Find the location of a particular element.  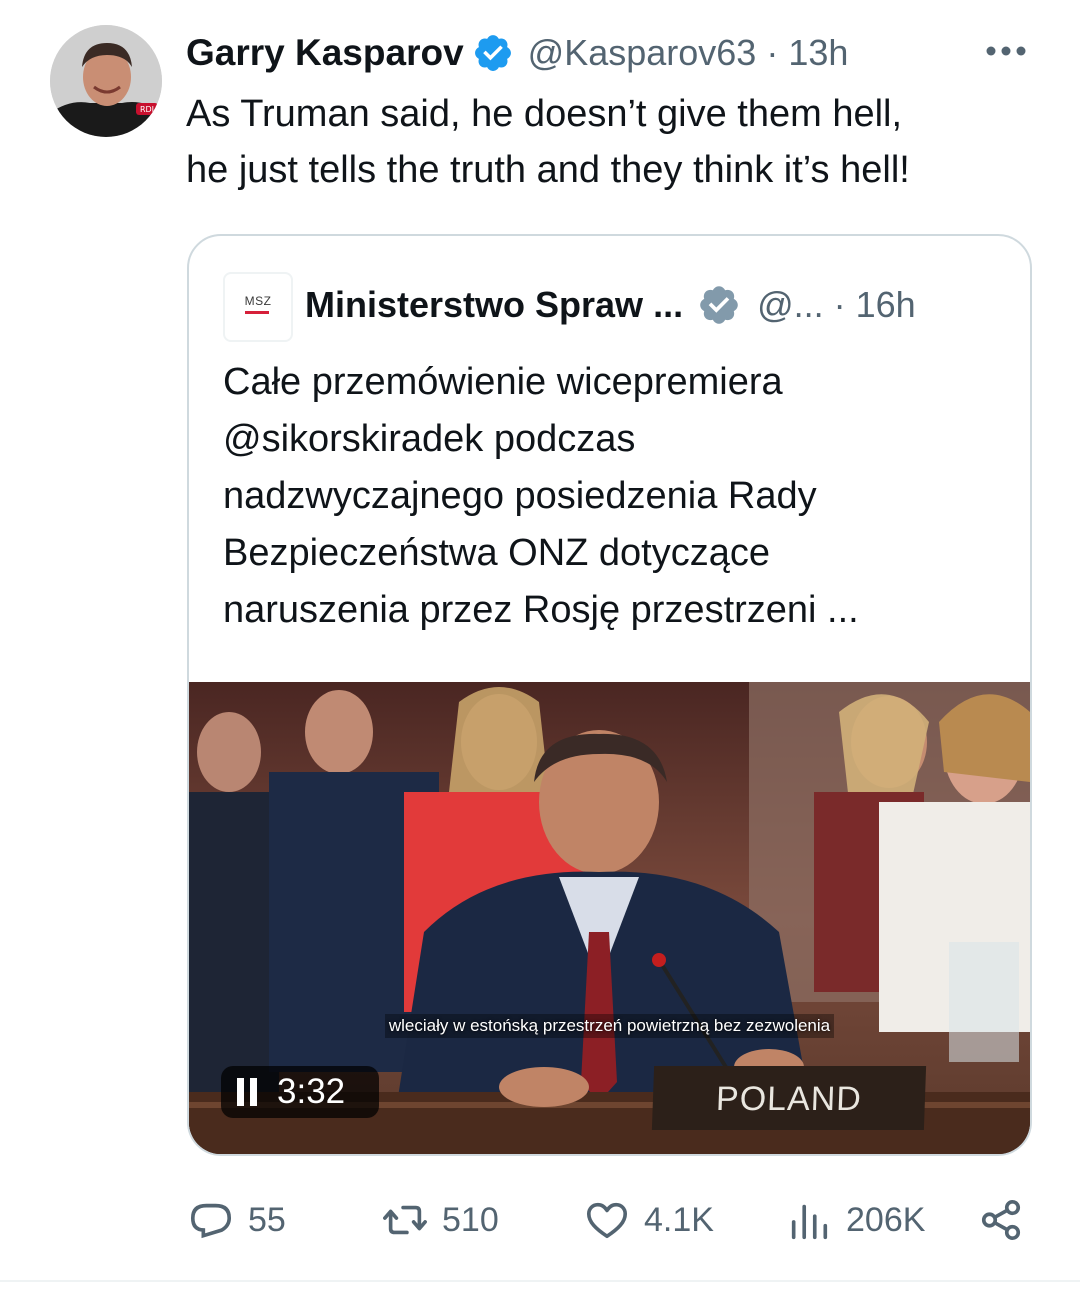

author-avatar: RDI is located at coordinates (106, 81).